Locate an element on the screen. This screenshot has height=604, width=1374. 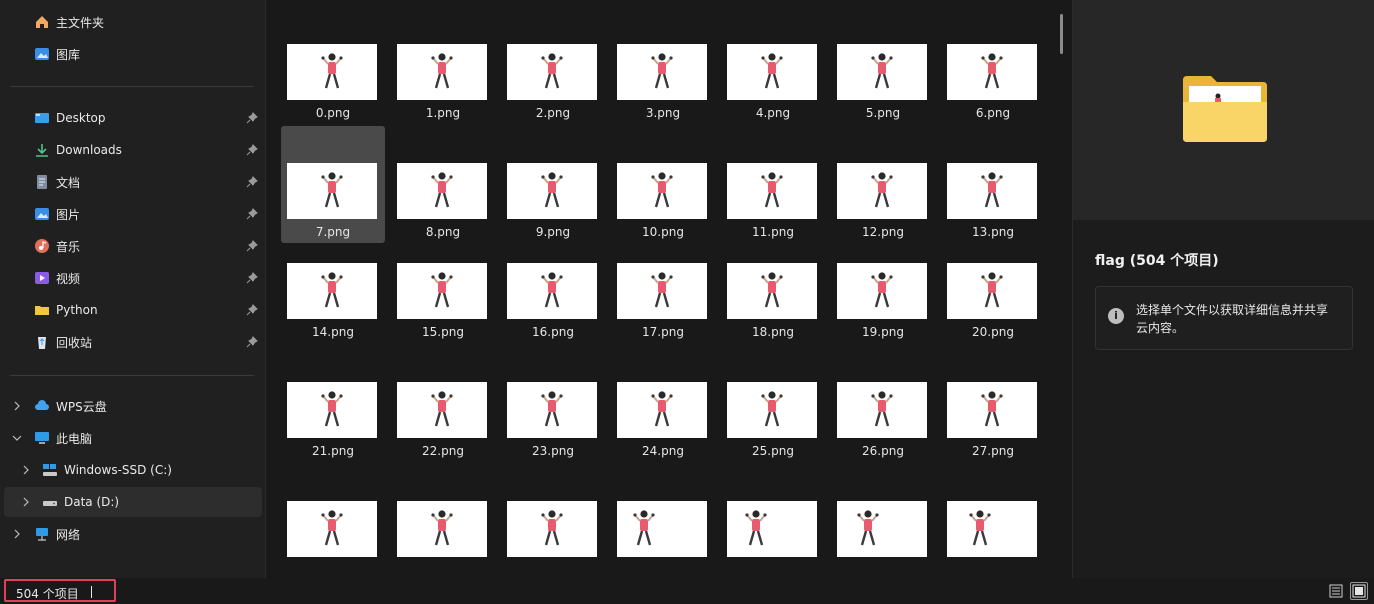
pictures-icon is located at coordinates (42, 214).